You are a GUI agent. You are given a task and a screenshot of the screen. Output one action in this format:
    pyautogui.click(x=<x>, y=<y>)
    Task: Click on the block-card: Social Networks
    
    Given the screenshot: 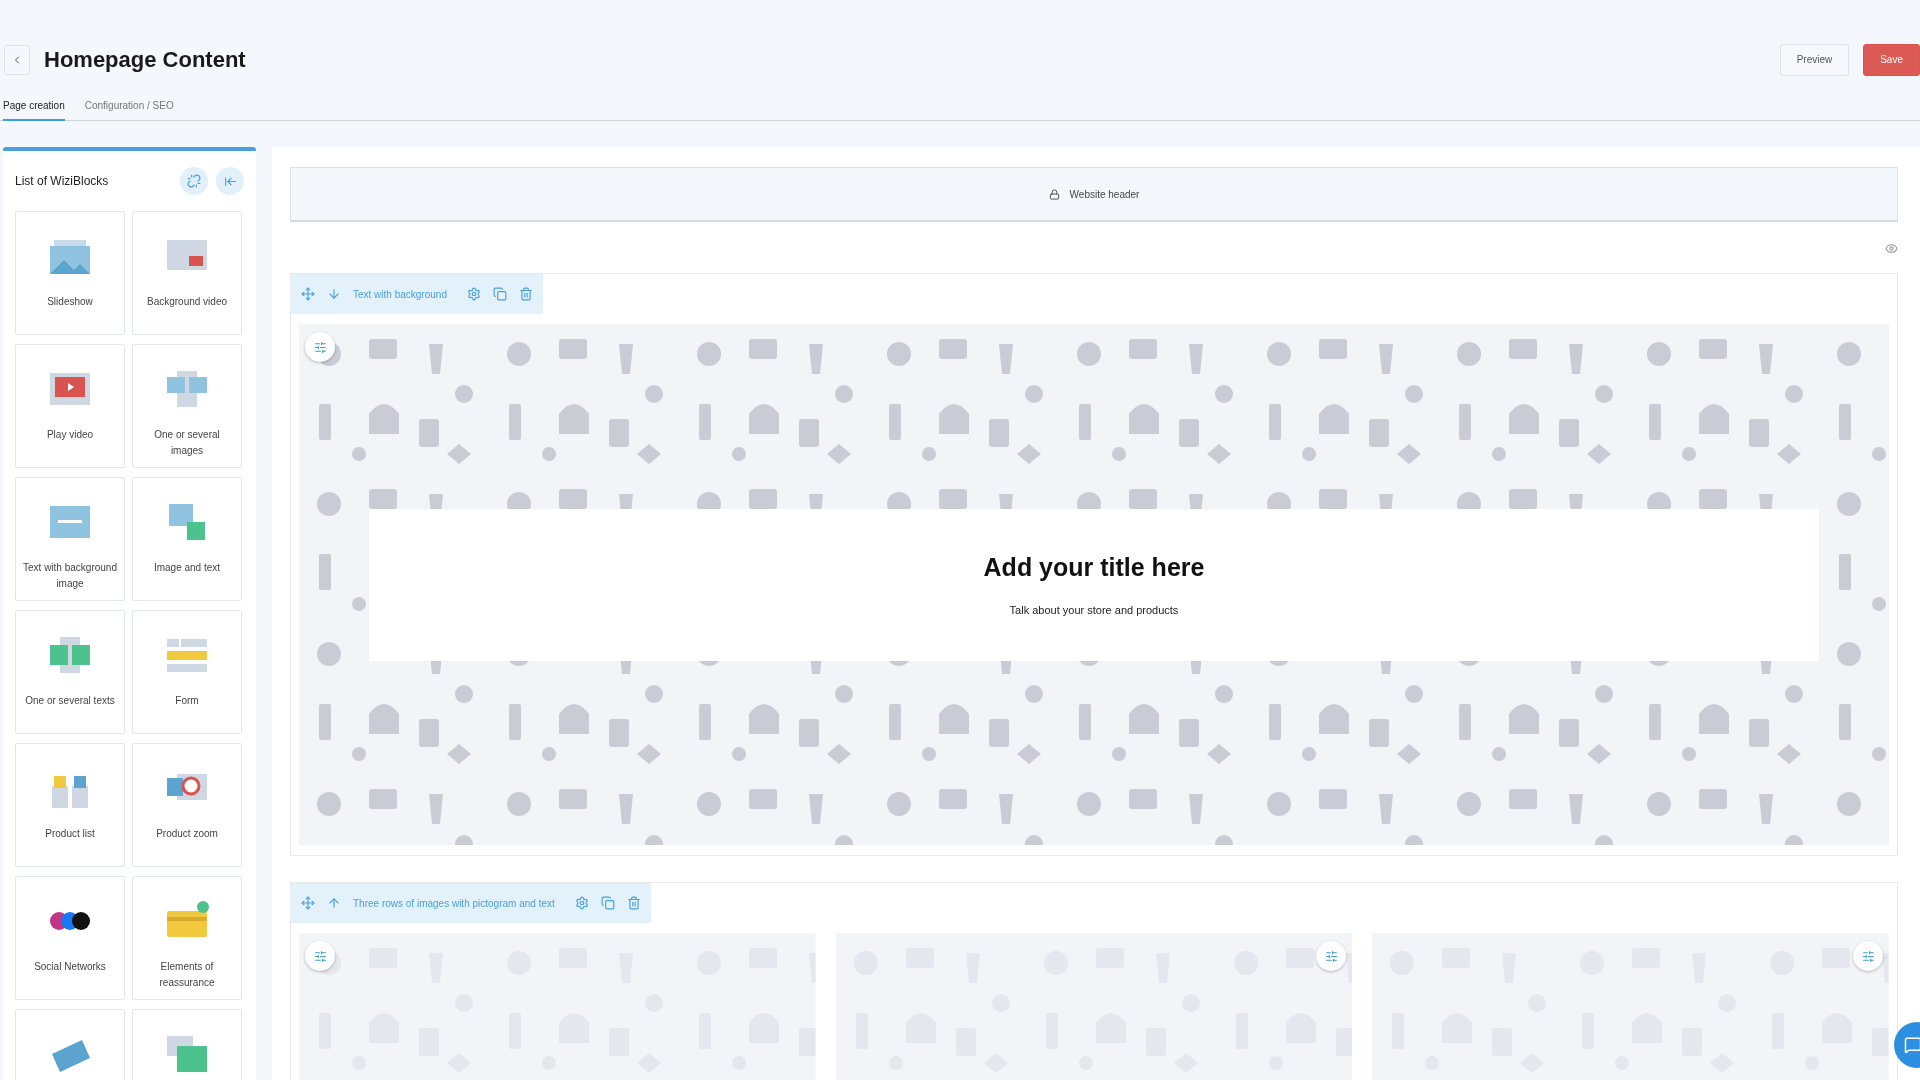 What is the action you would take?
    pyautogui.click(x=70, y=938)
    